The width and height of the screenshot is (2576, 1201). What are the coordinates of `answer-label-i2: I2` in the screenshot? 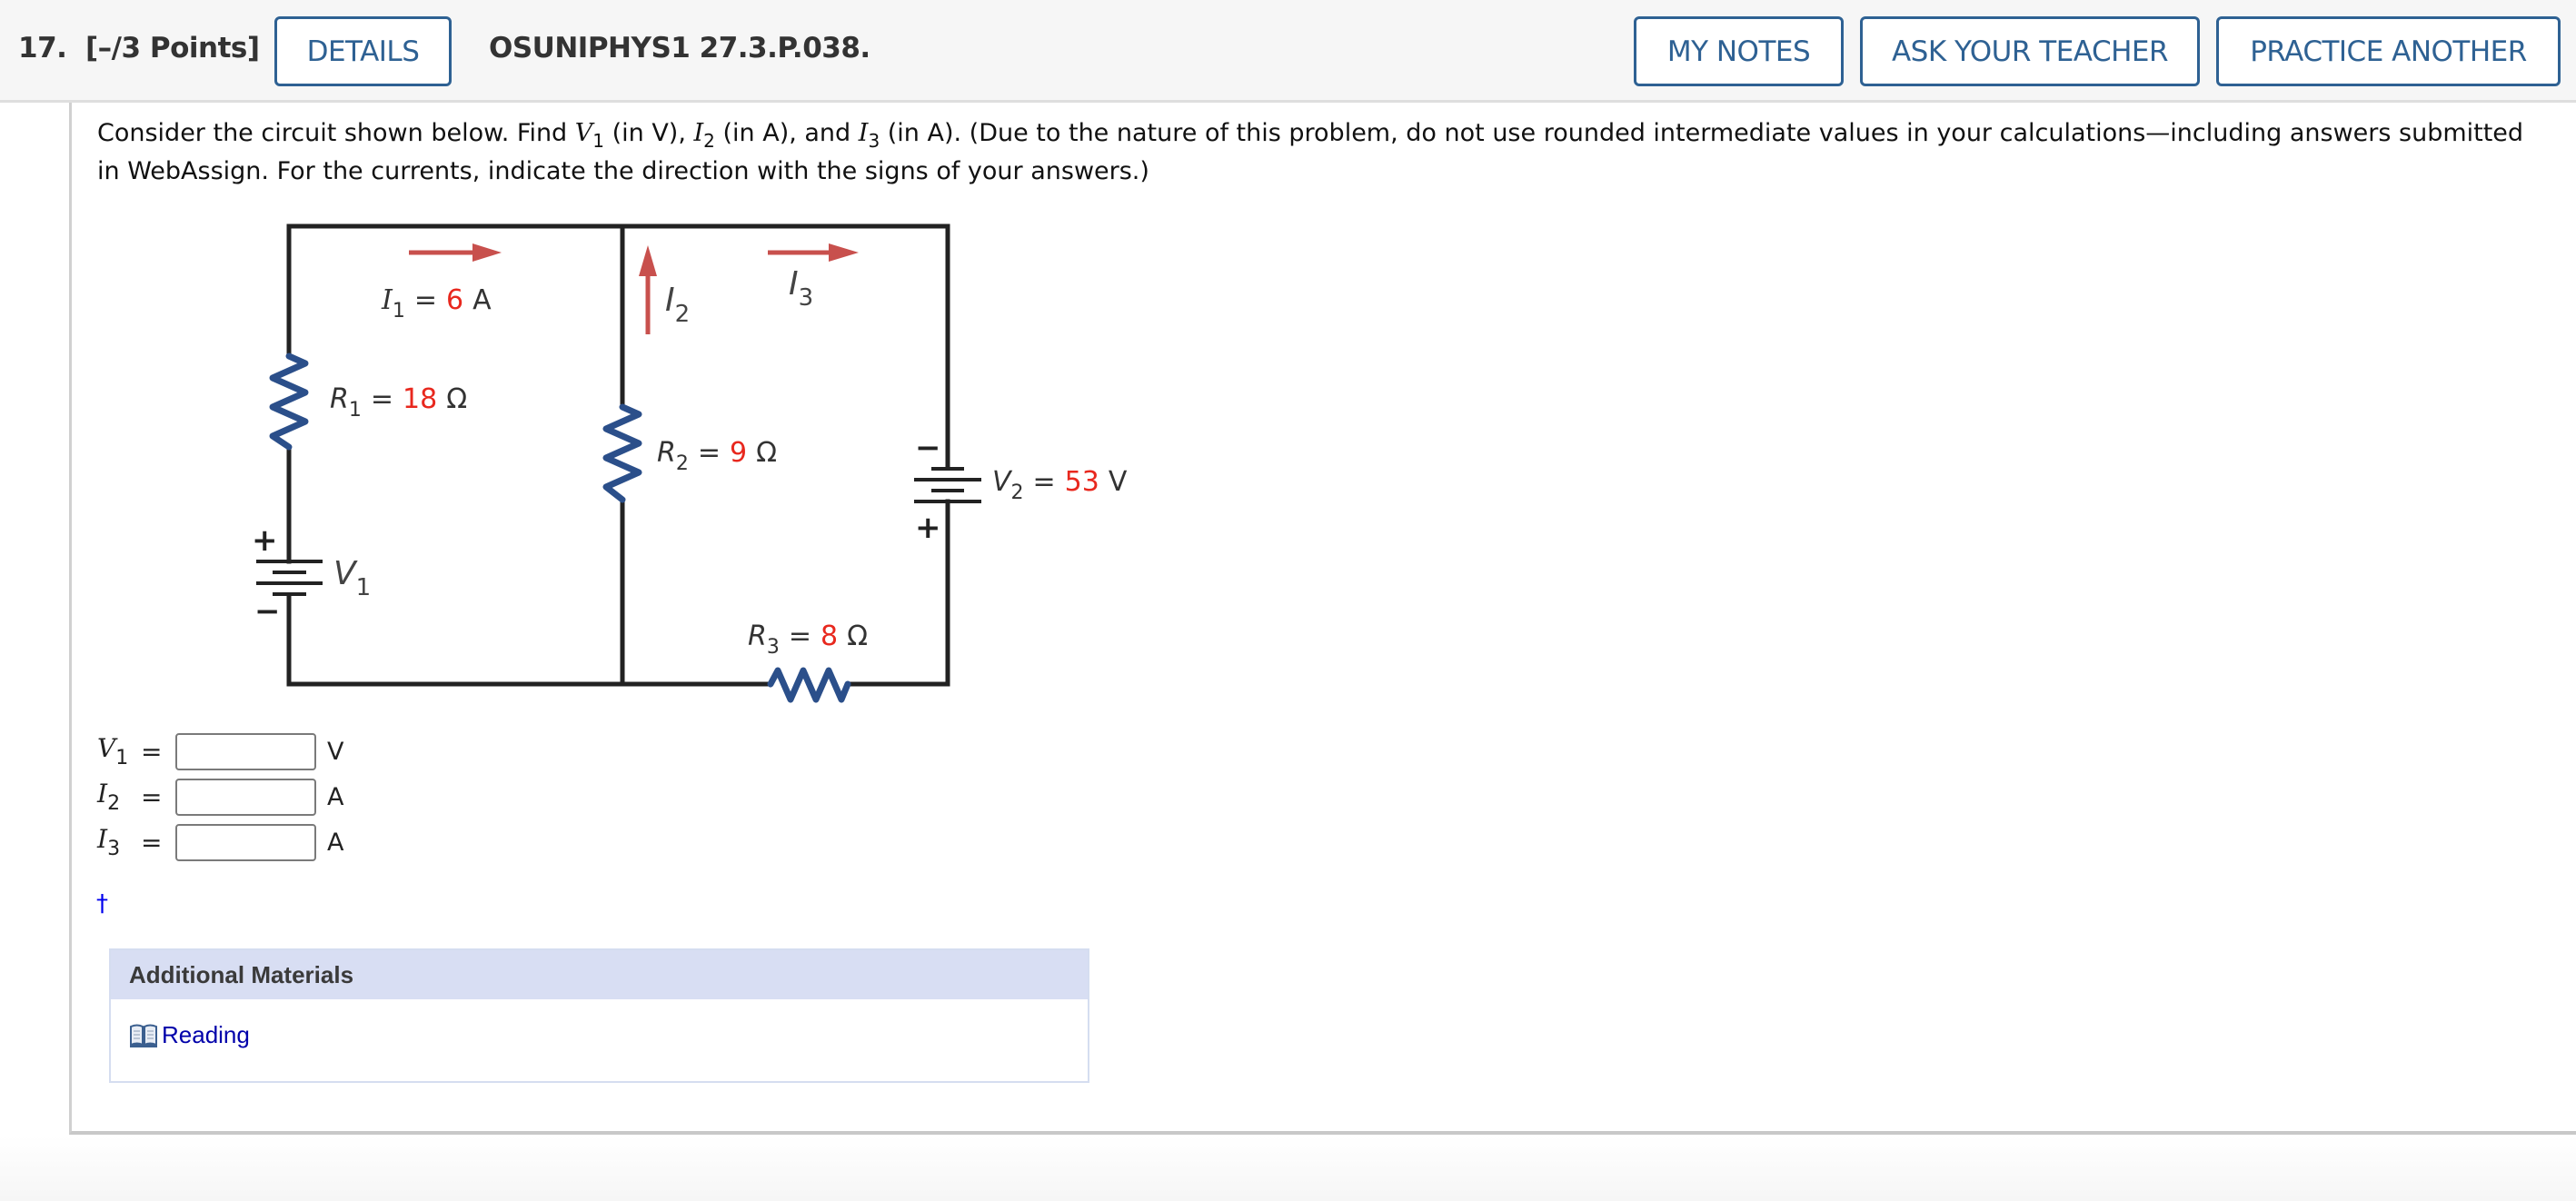 It's located at (109, 797).